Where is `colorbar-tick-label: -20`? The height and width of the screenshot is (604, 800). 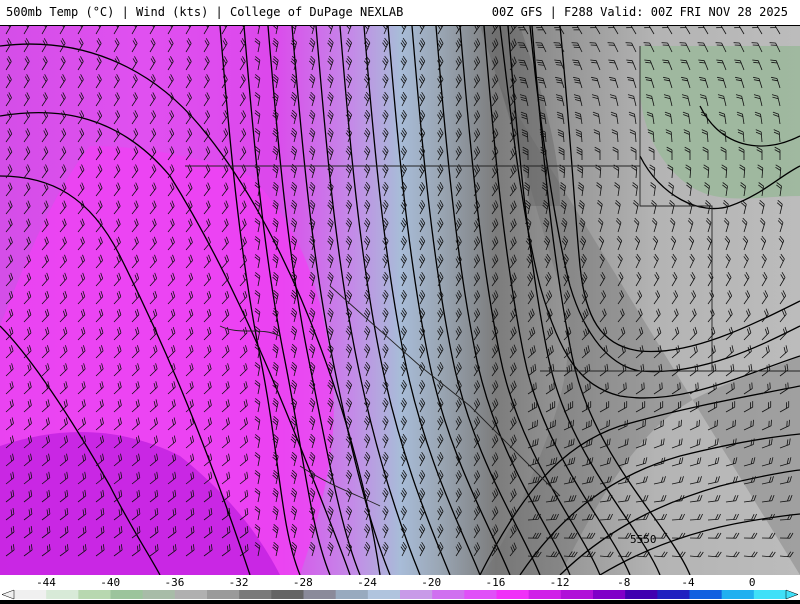 colorbar-tick-label: -20 is located at coordinates (431, 582).